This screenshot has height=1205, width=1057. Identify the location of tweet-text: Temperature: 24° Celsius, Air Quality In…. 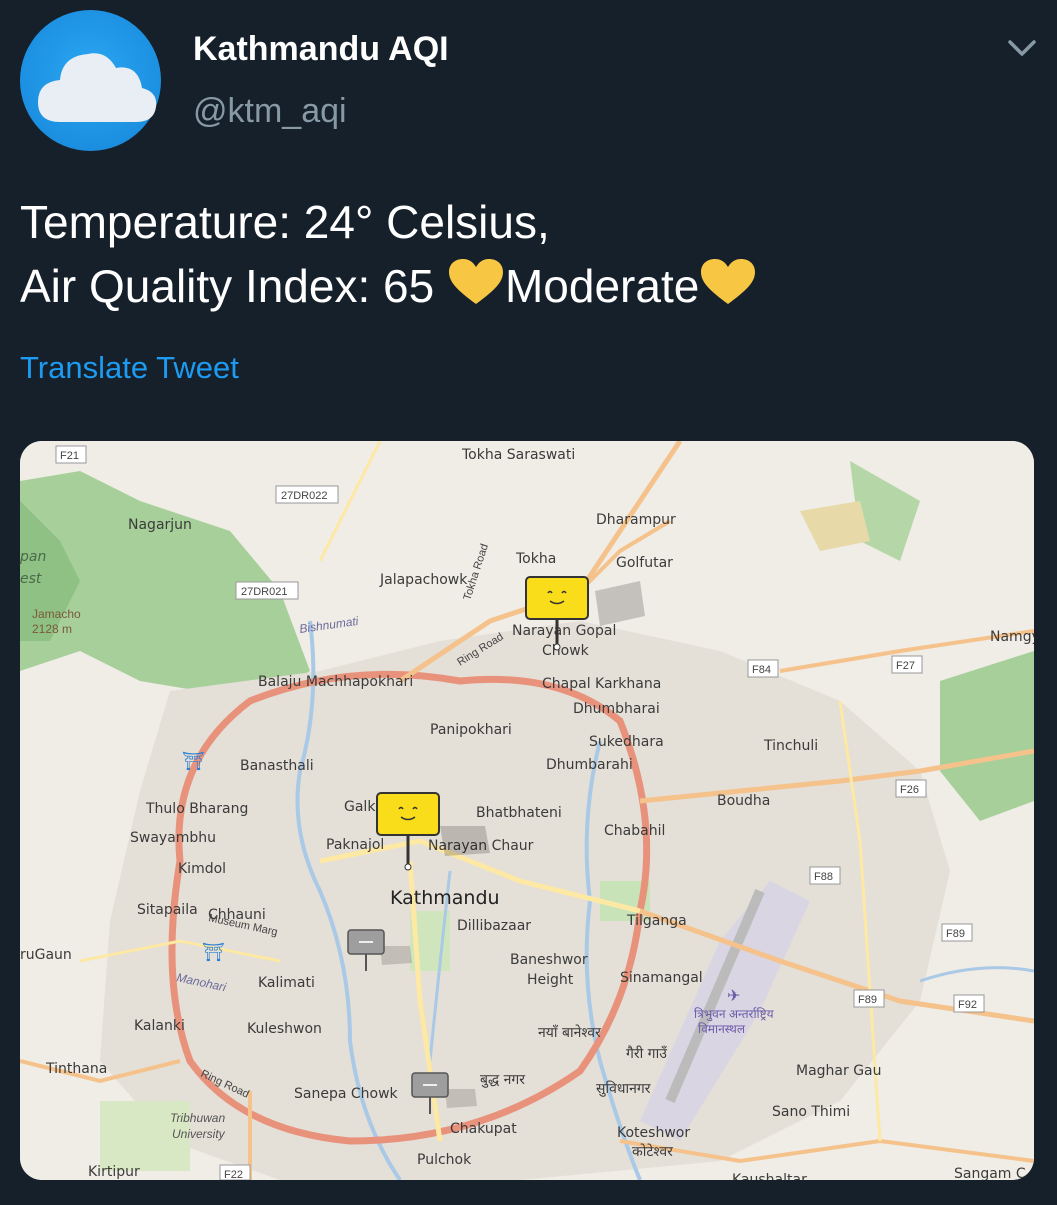
(530, 254).